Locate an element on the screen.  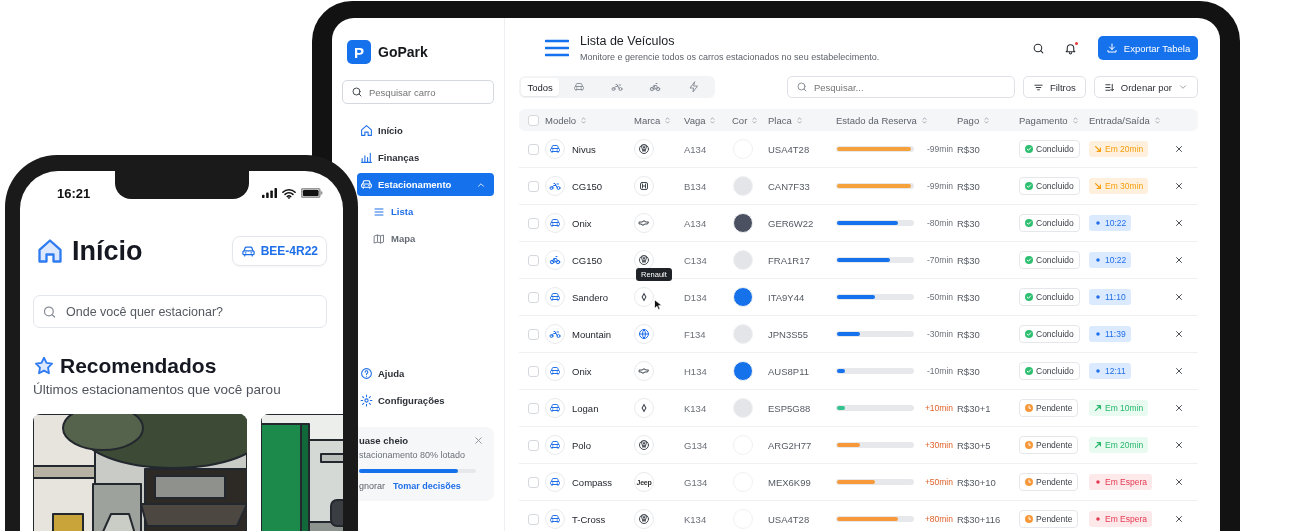
search-field: Onde você quer estacionar? is located at coordinates (180, 311).